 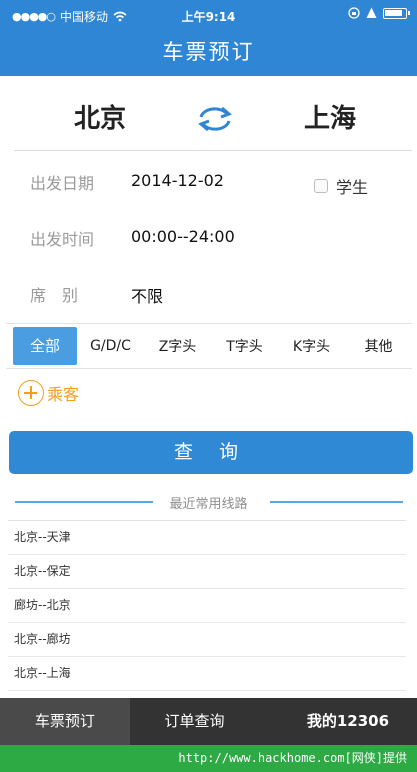 I want to click on recent-routes-header: 最近常用线路, so click(x=208, y=502).